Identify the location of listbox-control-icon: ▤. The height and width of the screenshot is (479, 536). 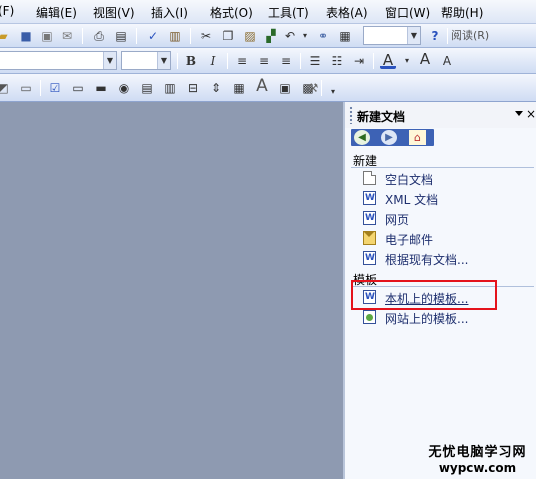
(147, 88).